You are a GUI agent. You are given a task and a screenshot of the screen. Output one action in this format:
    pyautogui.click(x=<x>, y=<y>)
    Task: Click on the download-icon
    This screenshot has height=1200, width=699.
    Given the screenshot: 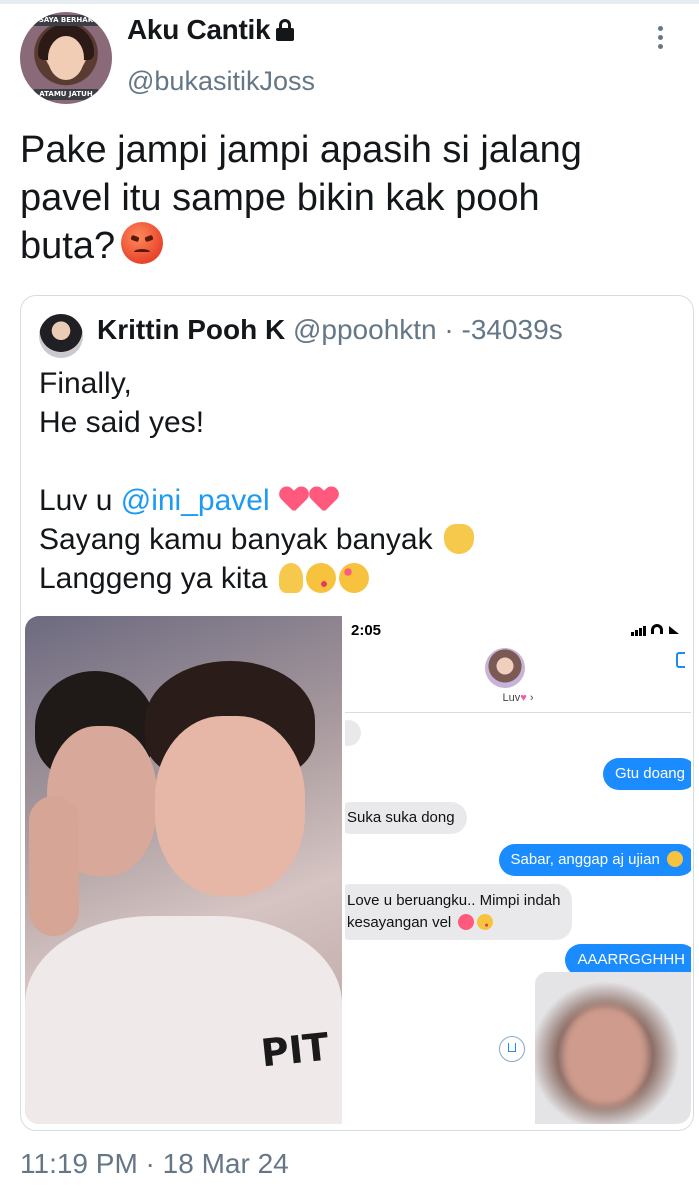 What is the action you would take?
    pyautogui.click(x=512, y=1049)
    